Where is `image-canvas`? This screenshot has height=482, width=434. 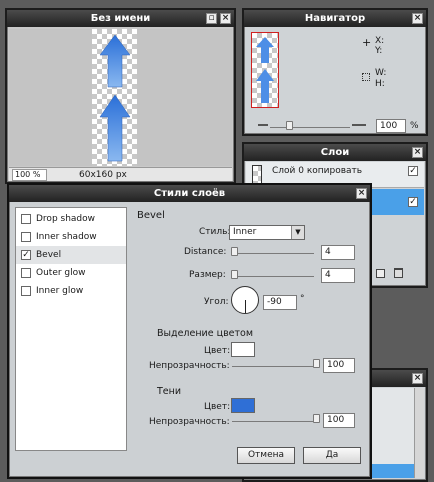 image-canvas is located at coordinates (114, 97).